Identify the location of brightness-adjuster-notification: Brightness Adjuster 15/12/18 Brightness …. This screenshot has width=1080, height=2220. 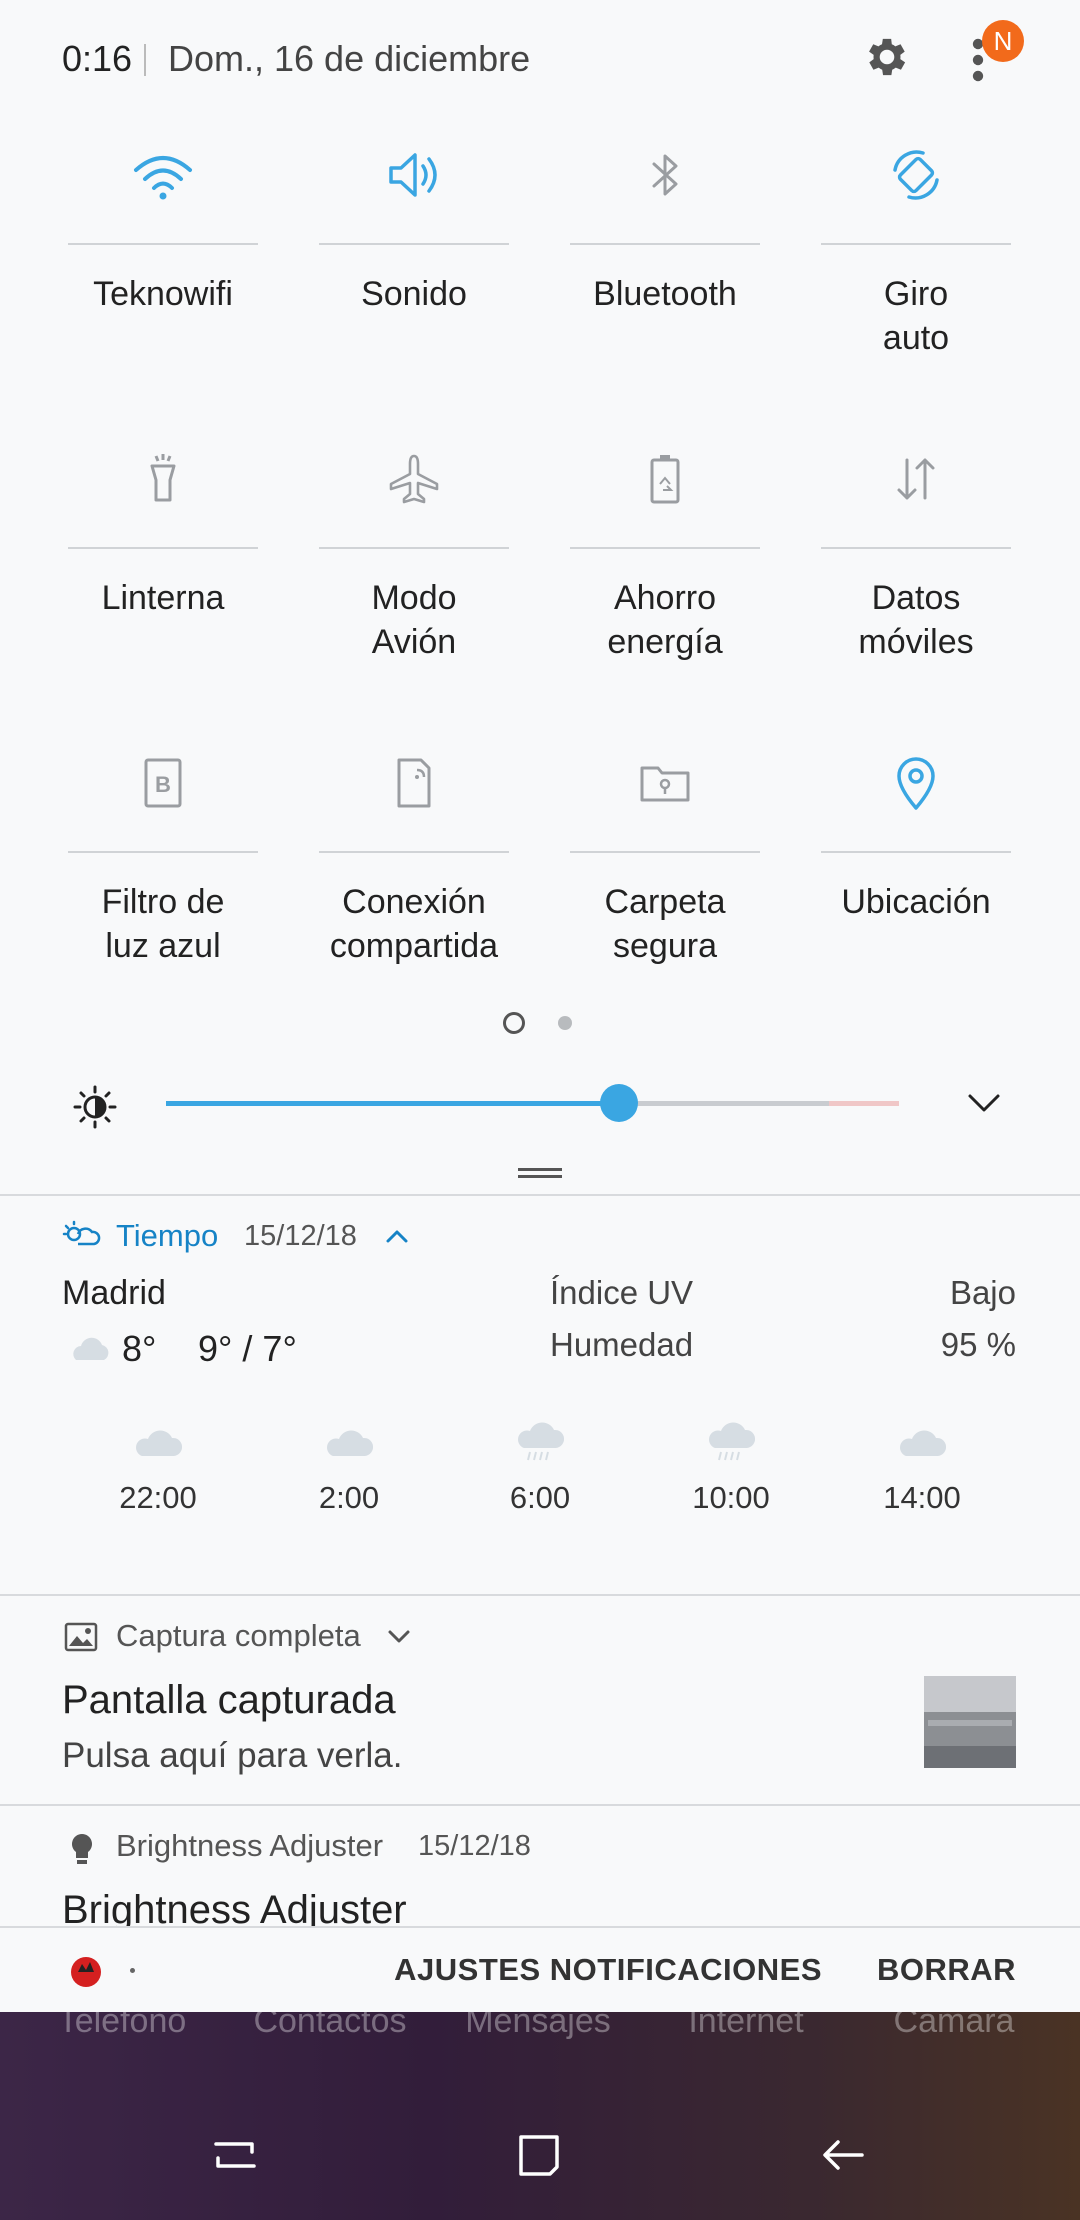
(540, 1866).